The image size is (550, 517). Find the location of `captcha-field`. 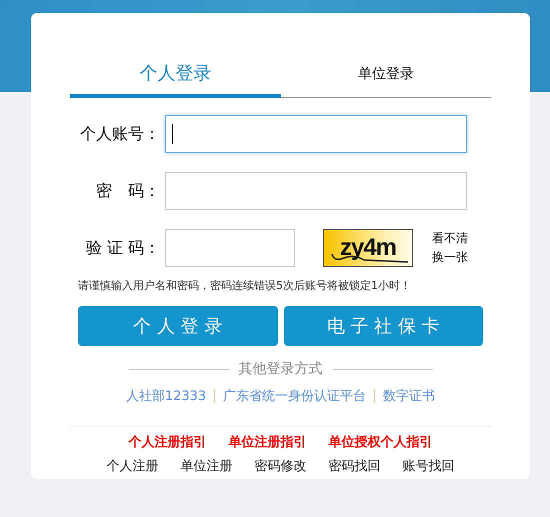

captcha-field is located at coordinates (230, 248).